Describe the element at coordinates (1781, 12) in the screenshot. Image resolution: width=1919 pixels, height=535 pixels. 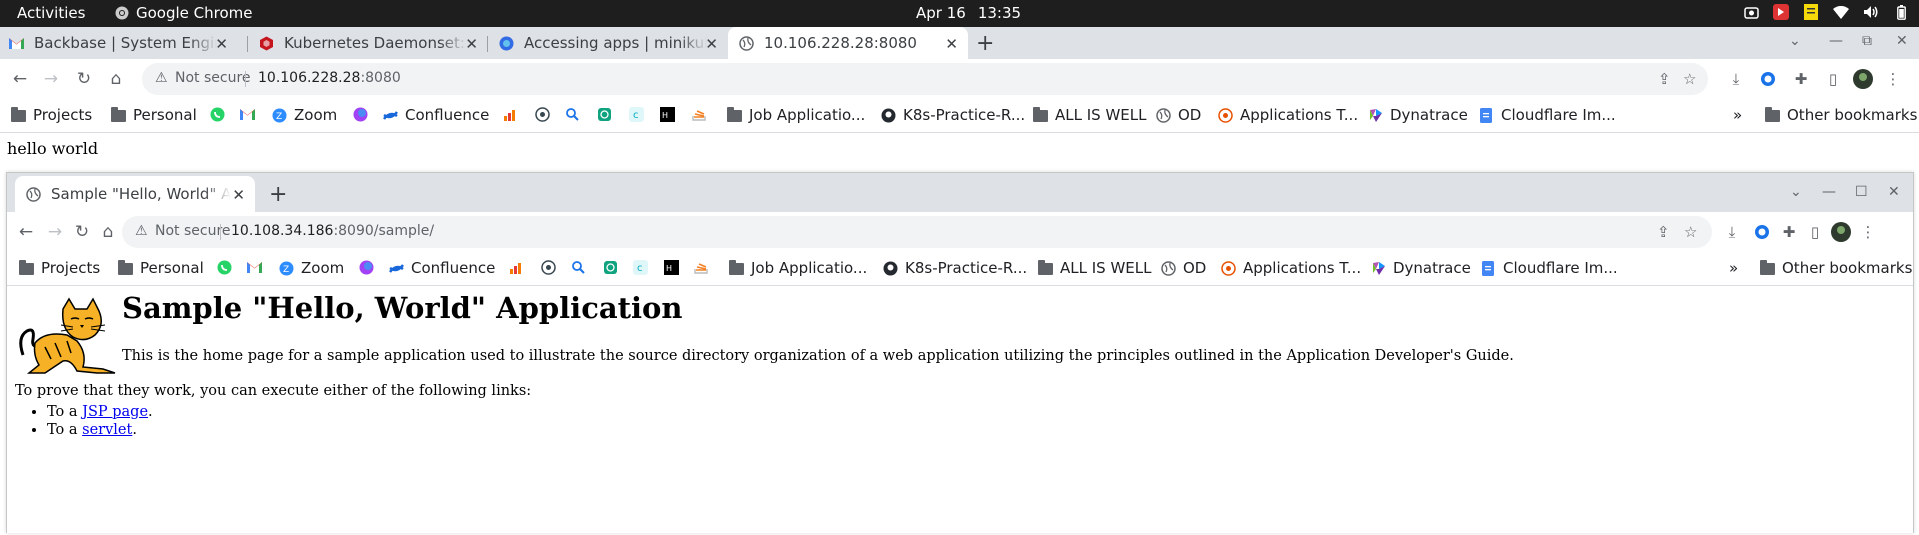
I see `record-icon` at that location.